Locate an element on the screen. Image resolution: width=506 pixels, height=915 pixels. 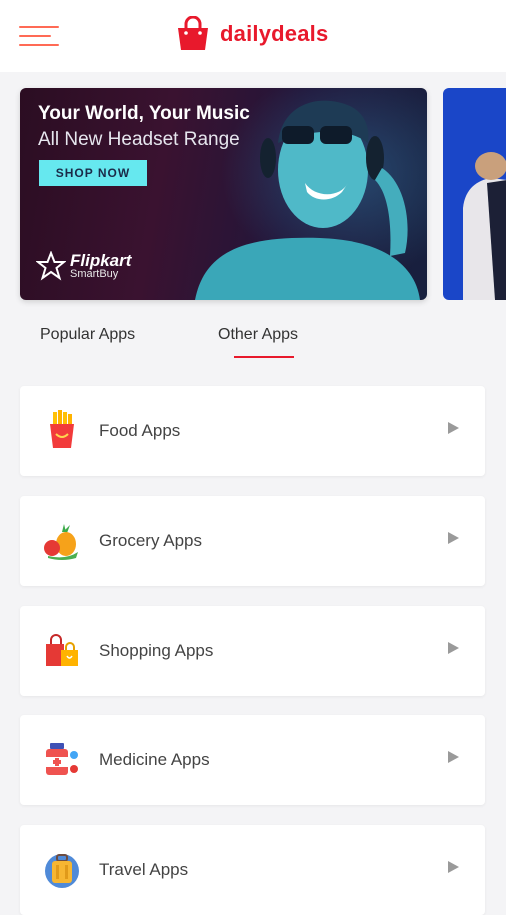
app-tabs: Popular Apps Other Apps is located at coordinates (253, 341).